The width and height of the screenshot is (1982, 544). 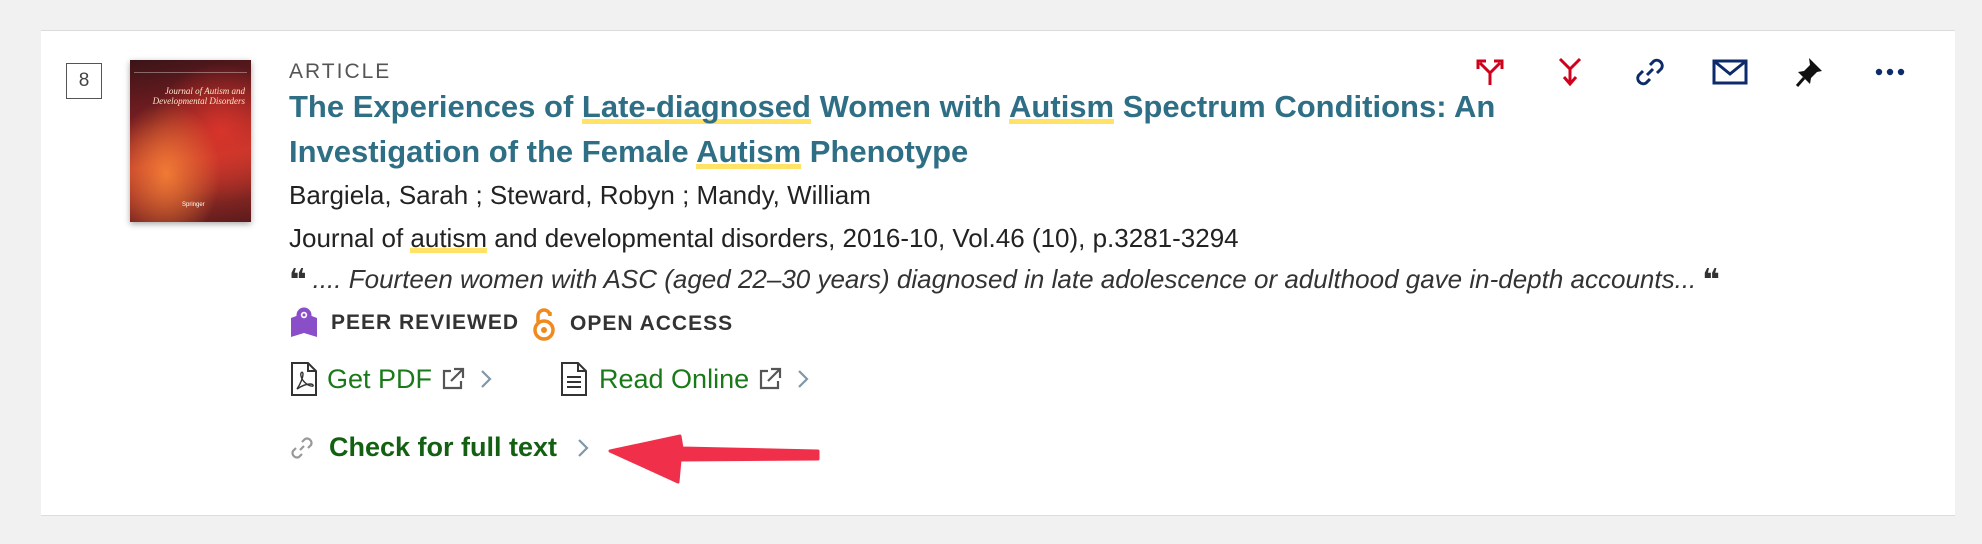 What do you see at coordinates (574, 379) in the screenshot?
I see `document-icon` at bounding box center [574, 379].